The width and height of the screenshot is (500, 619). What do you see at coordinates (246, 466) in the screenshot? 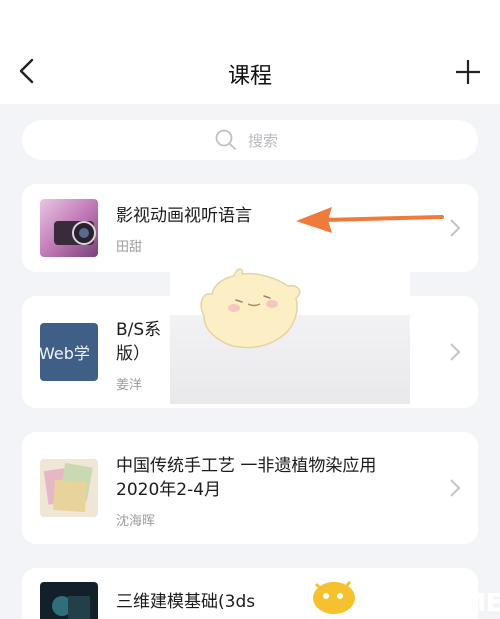
I see `course-title: 中国传统手工艺 一非遗植物染应用` at bounding box center [246, 466].